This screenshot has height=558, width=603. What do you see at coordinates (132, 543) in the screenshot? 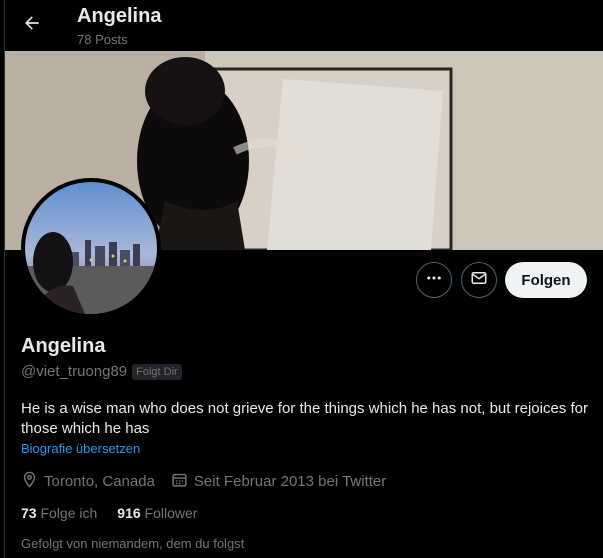
I see `followed-by-note: Gefolgt von niemandem, dem du folgst` at bounding box center [132, 543].